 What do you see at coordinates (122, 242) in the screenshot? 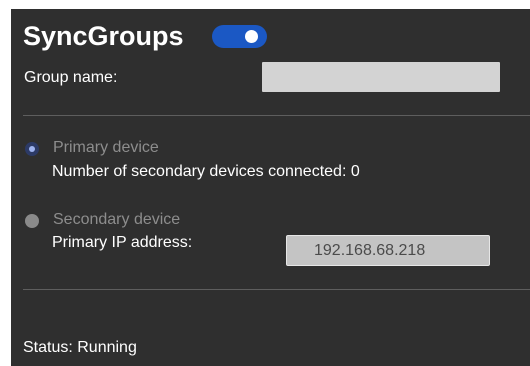
I see `primary-ip-label: Primary IP address:` at bounding box center [122, 242].